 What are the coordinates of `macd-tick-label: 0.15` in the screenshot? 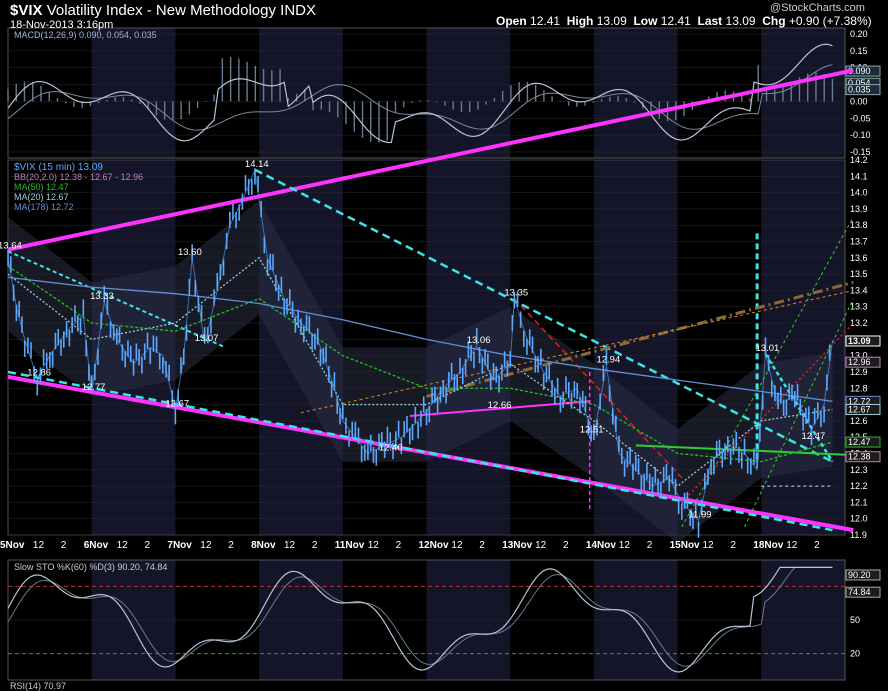 It's located at (859, 51).